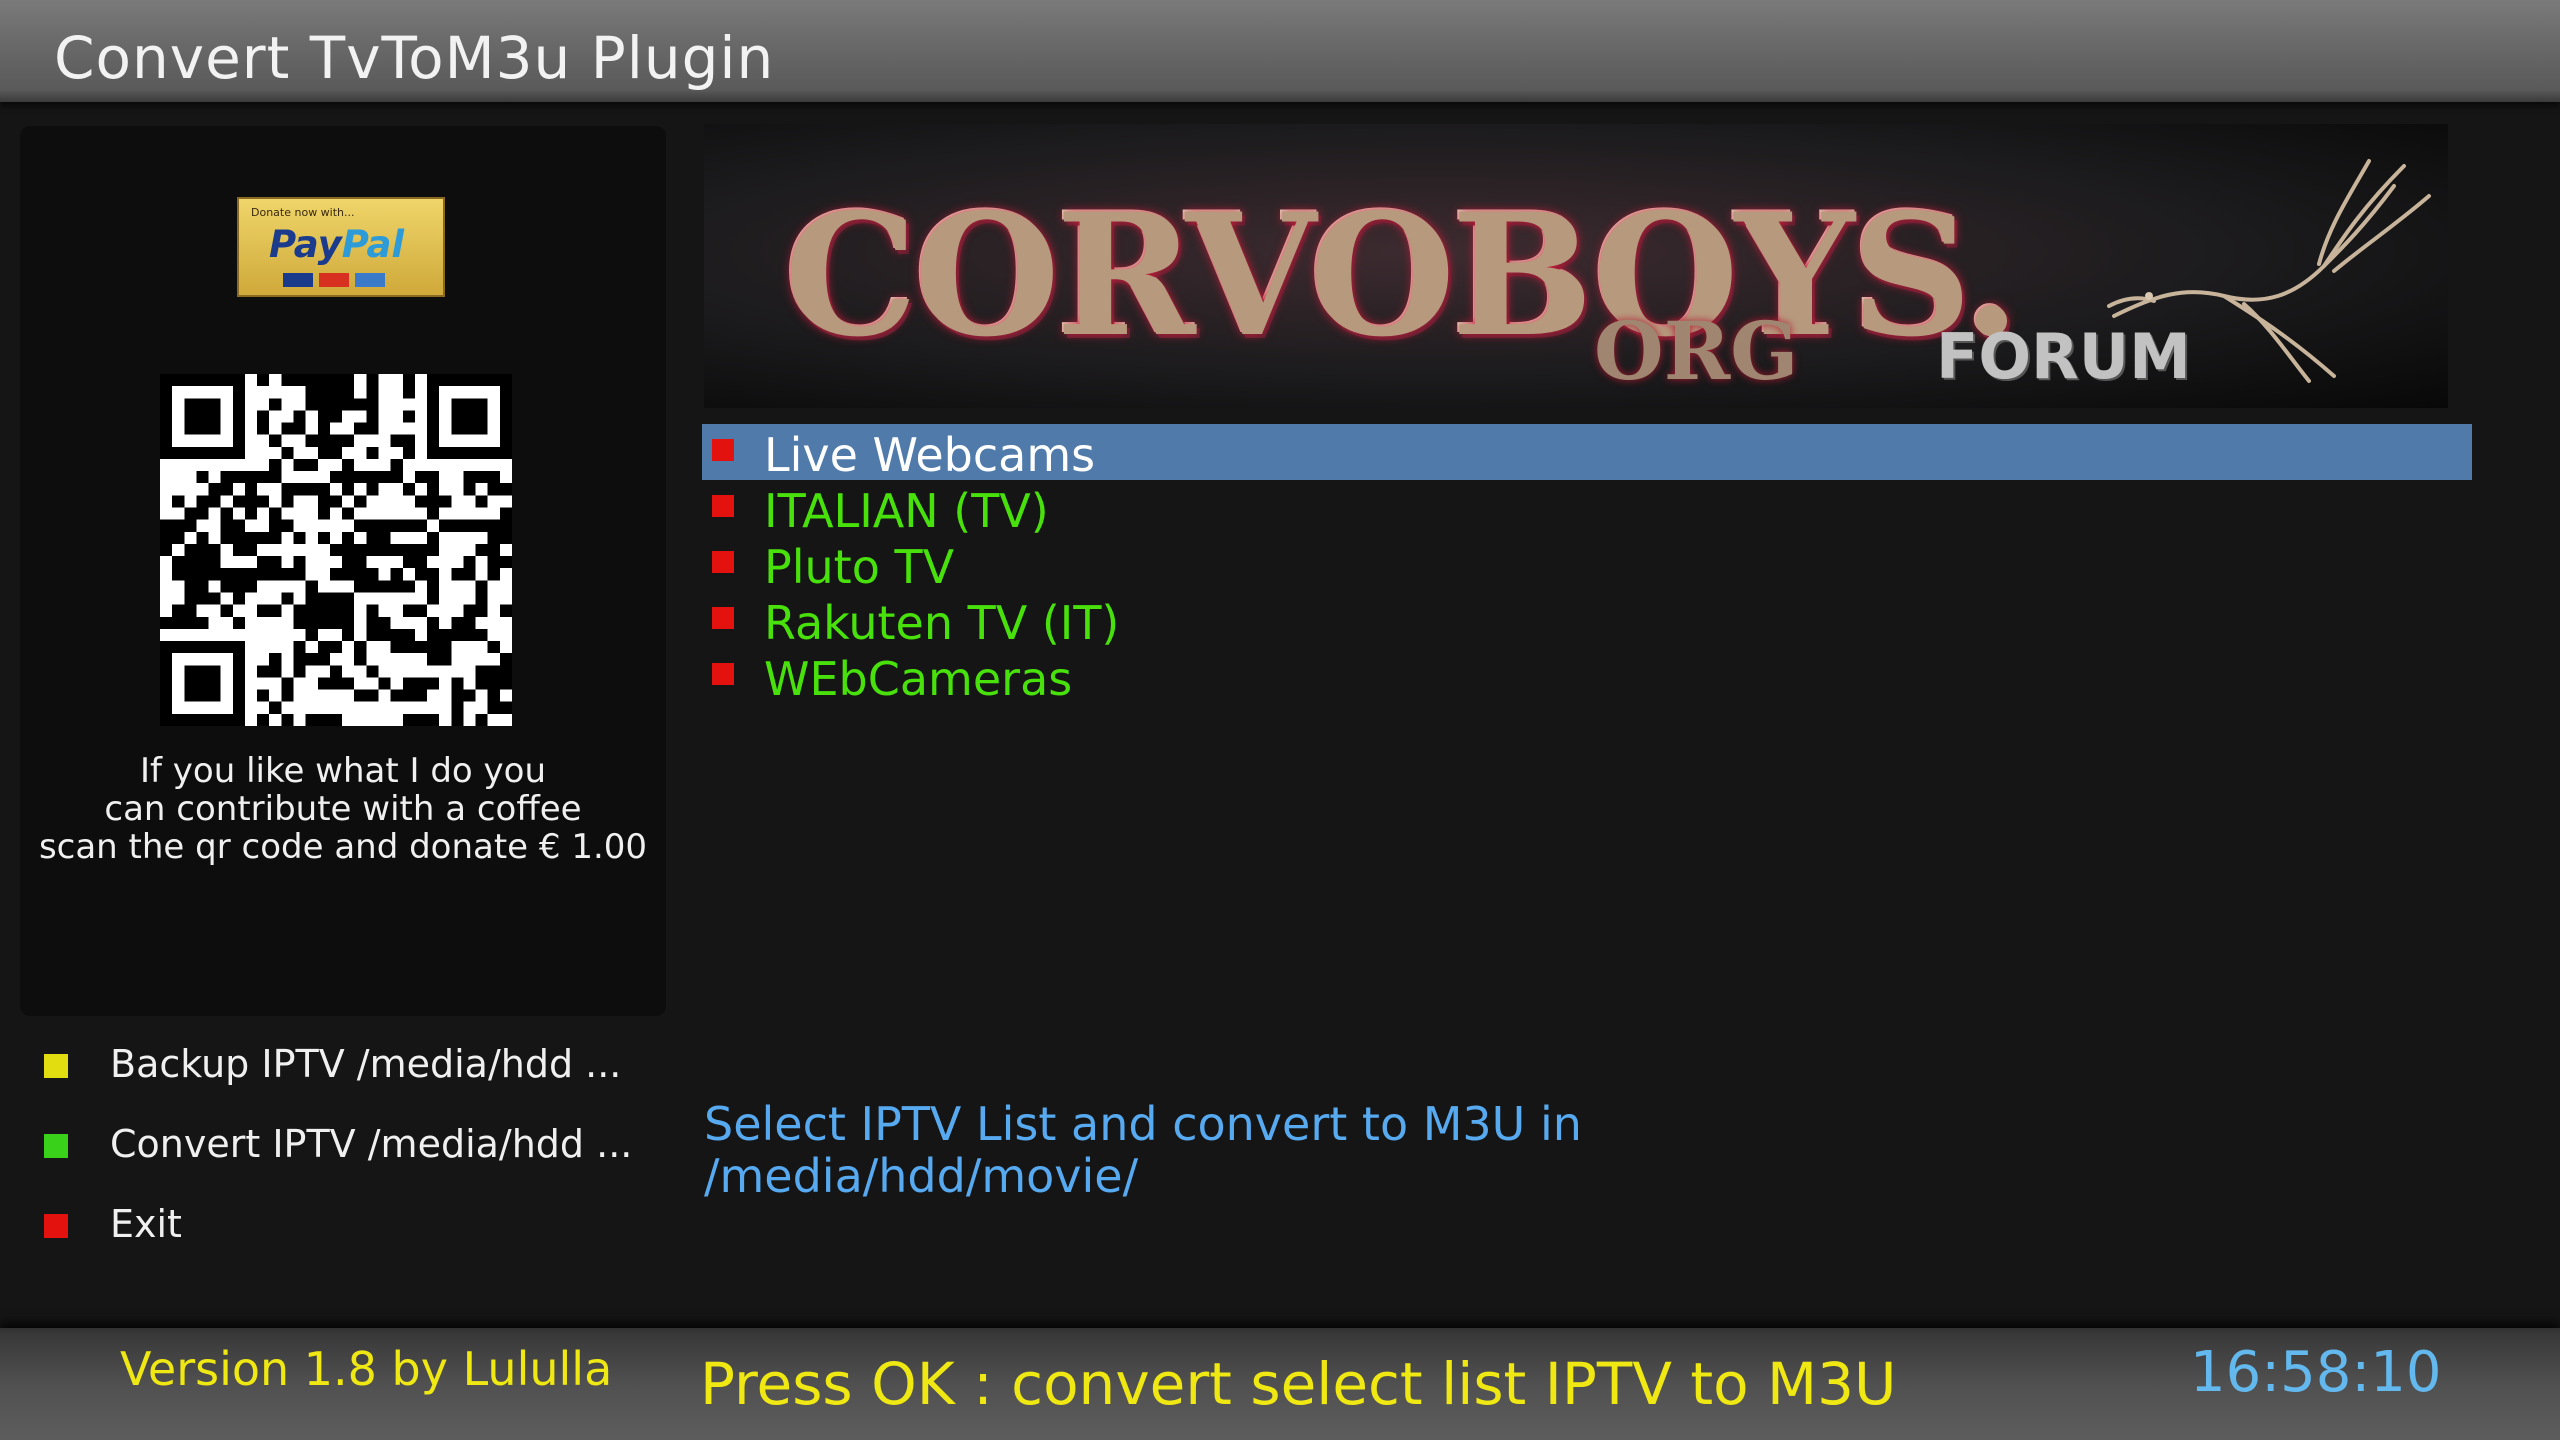  Describe the element at coordinates (906, 511) in the screenshot. I see `list-item-label: ITALIAN (TV)` at that location.